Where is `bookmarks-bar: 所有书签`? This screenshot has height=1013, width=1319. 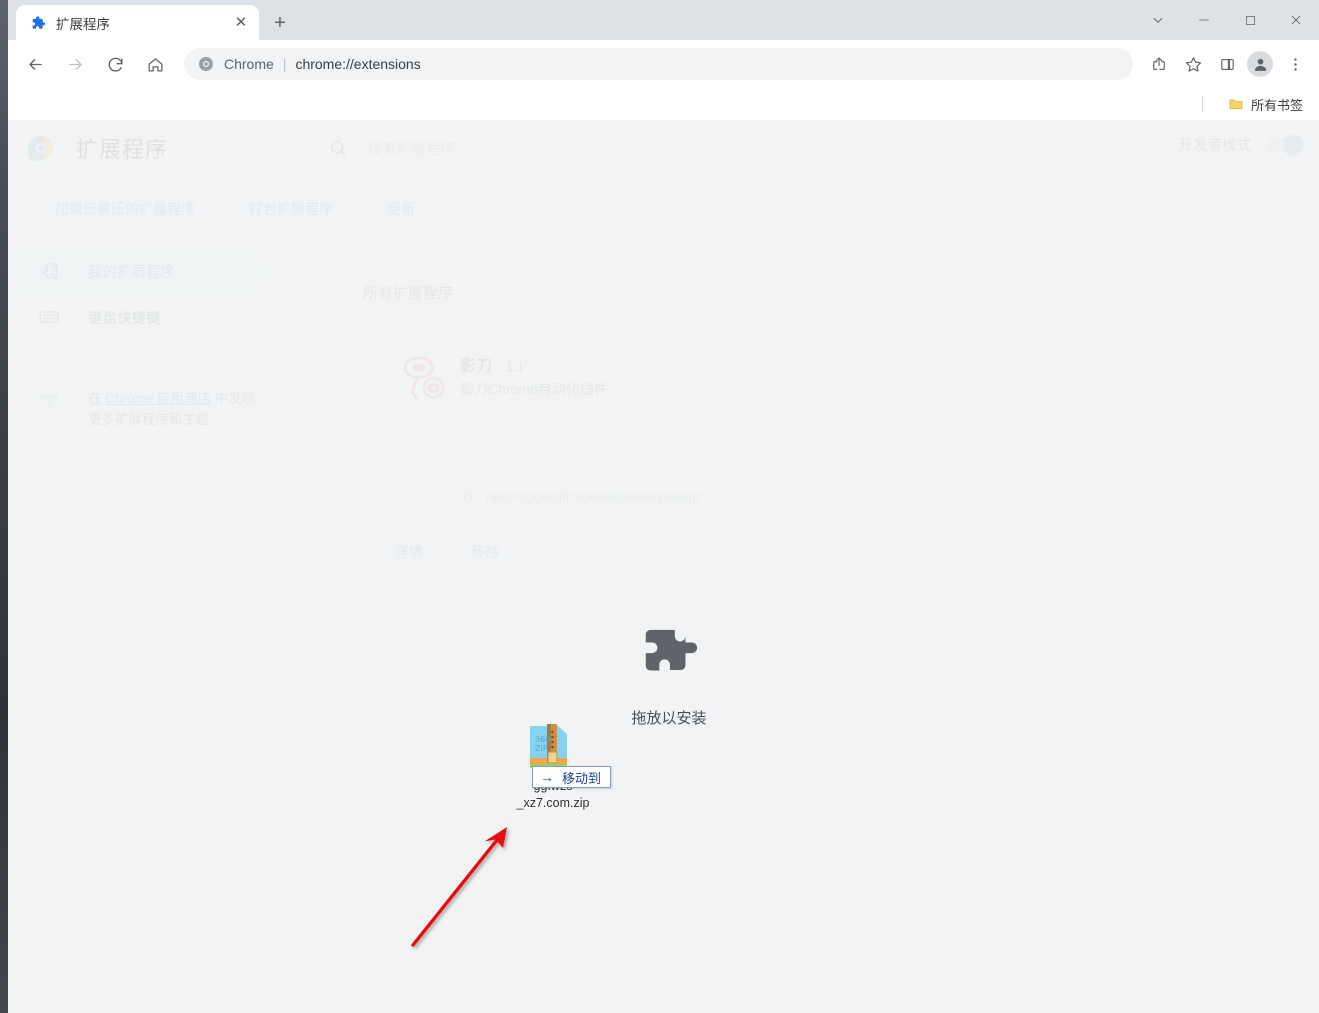 bookmarks-bar: 所有书签 is located at coordinates (663, 104).